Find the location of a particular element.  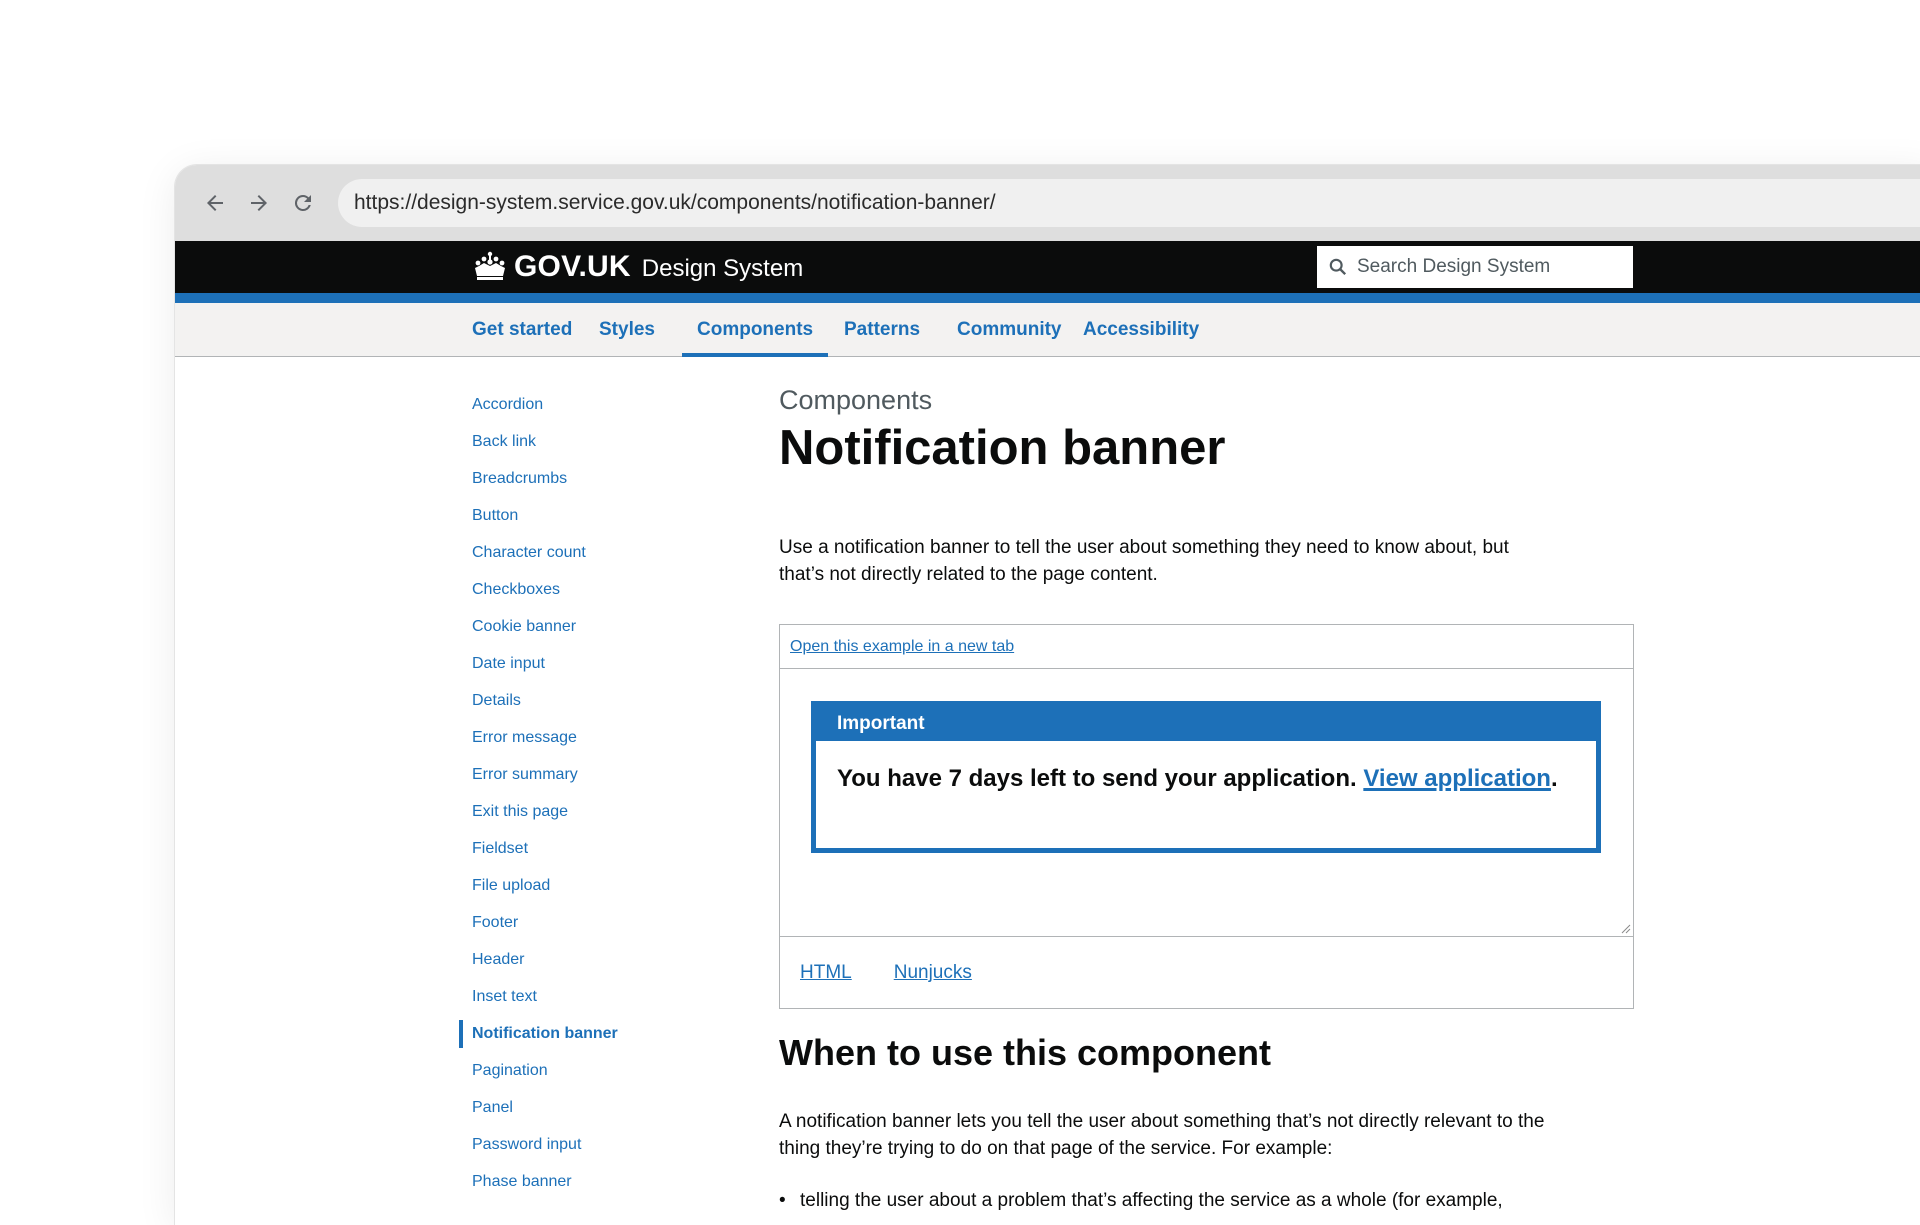

arrow-left-icon is located at coordinates (215, 203).